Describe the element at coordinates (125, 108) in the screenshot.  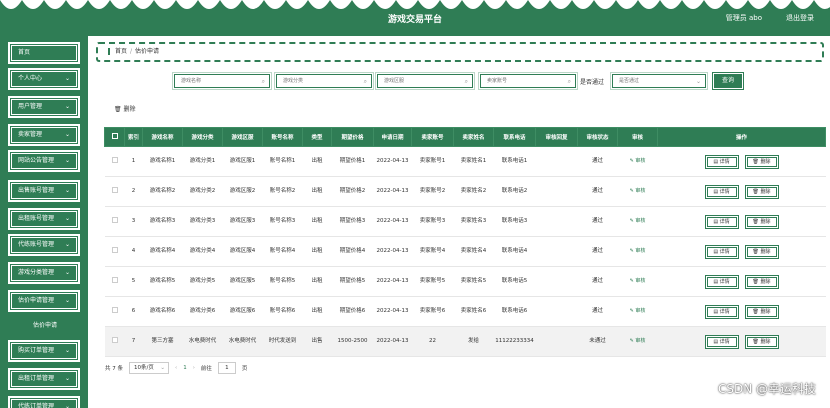
I see `bulk-delete-button: 🗑 删除` at that location.